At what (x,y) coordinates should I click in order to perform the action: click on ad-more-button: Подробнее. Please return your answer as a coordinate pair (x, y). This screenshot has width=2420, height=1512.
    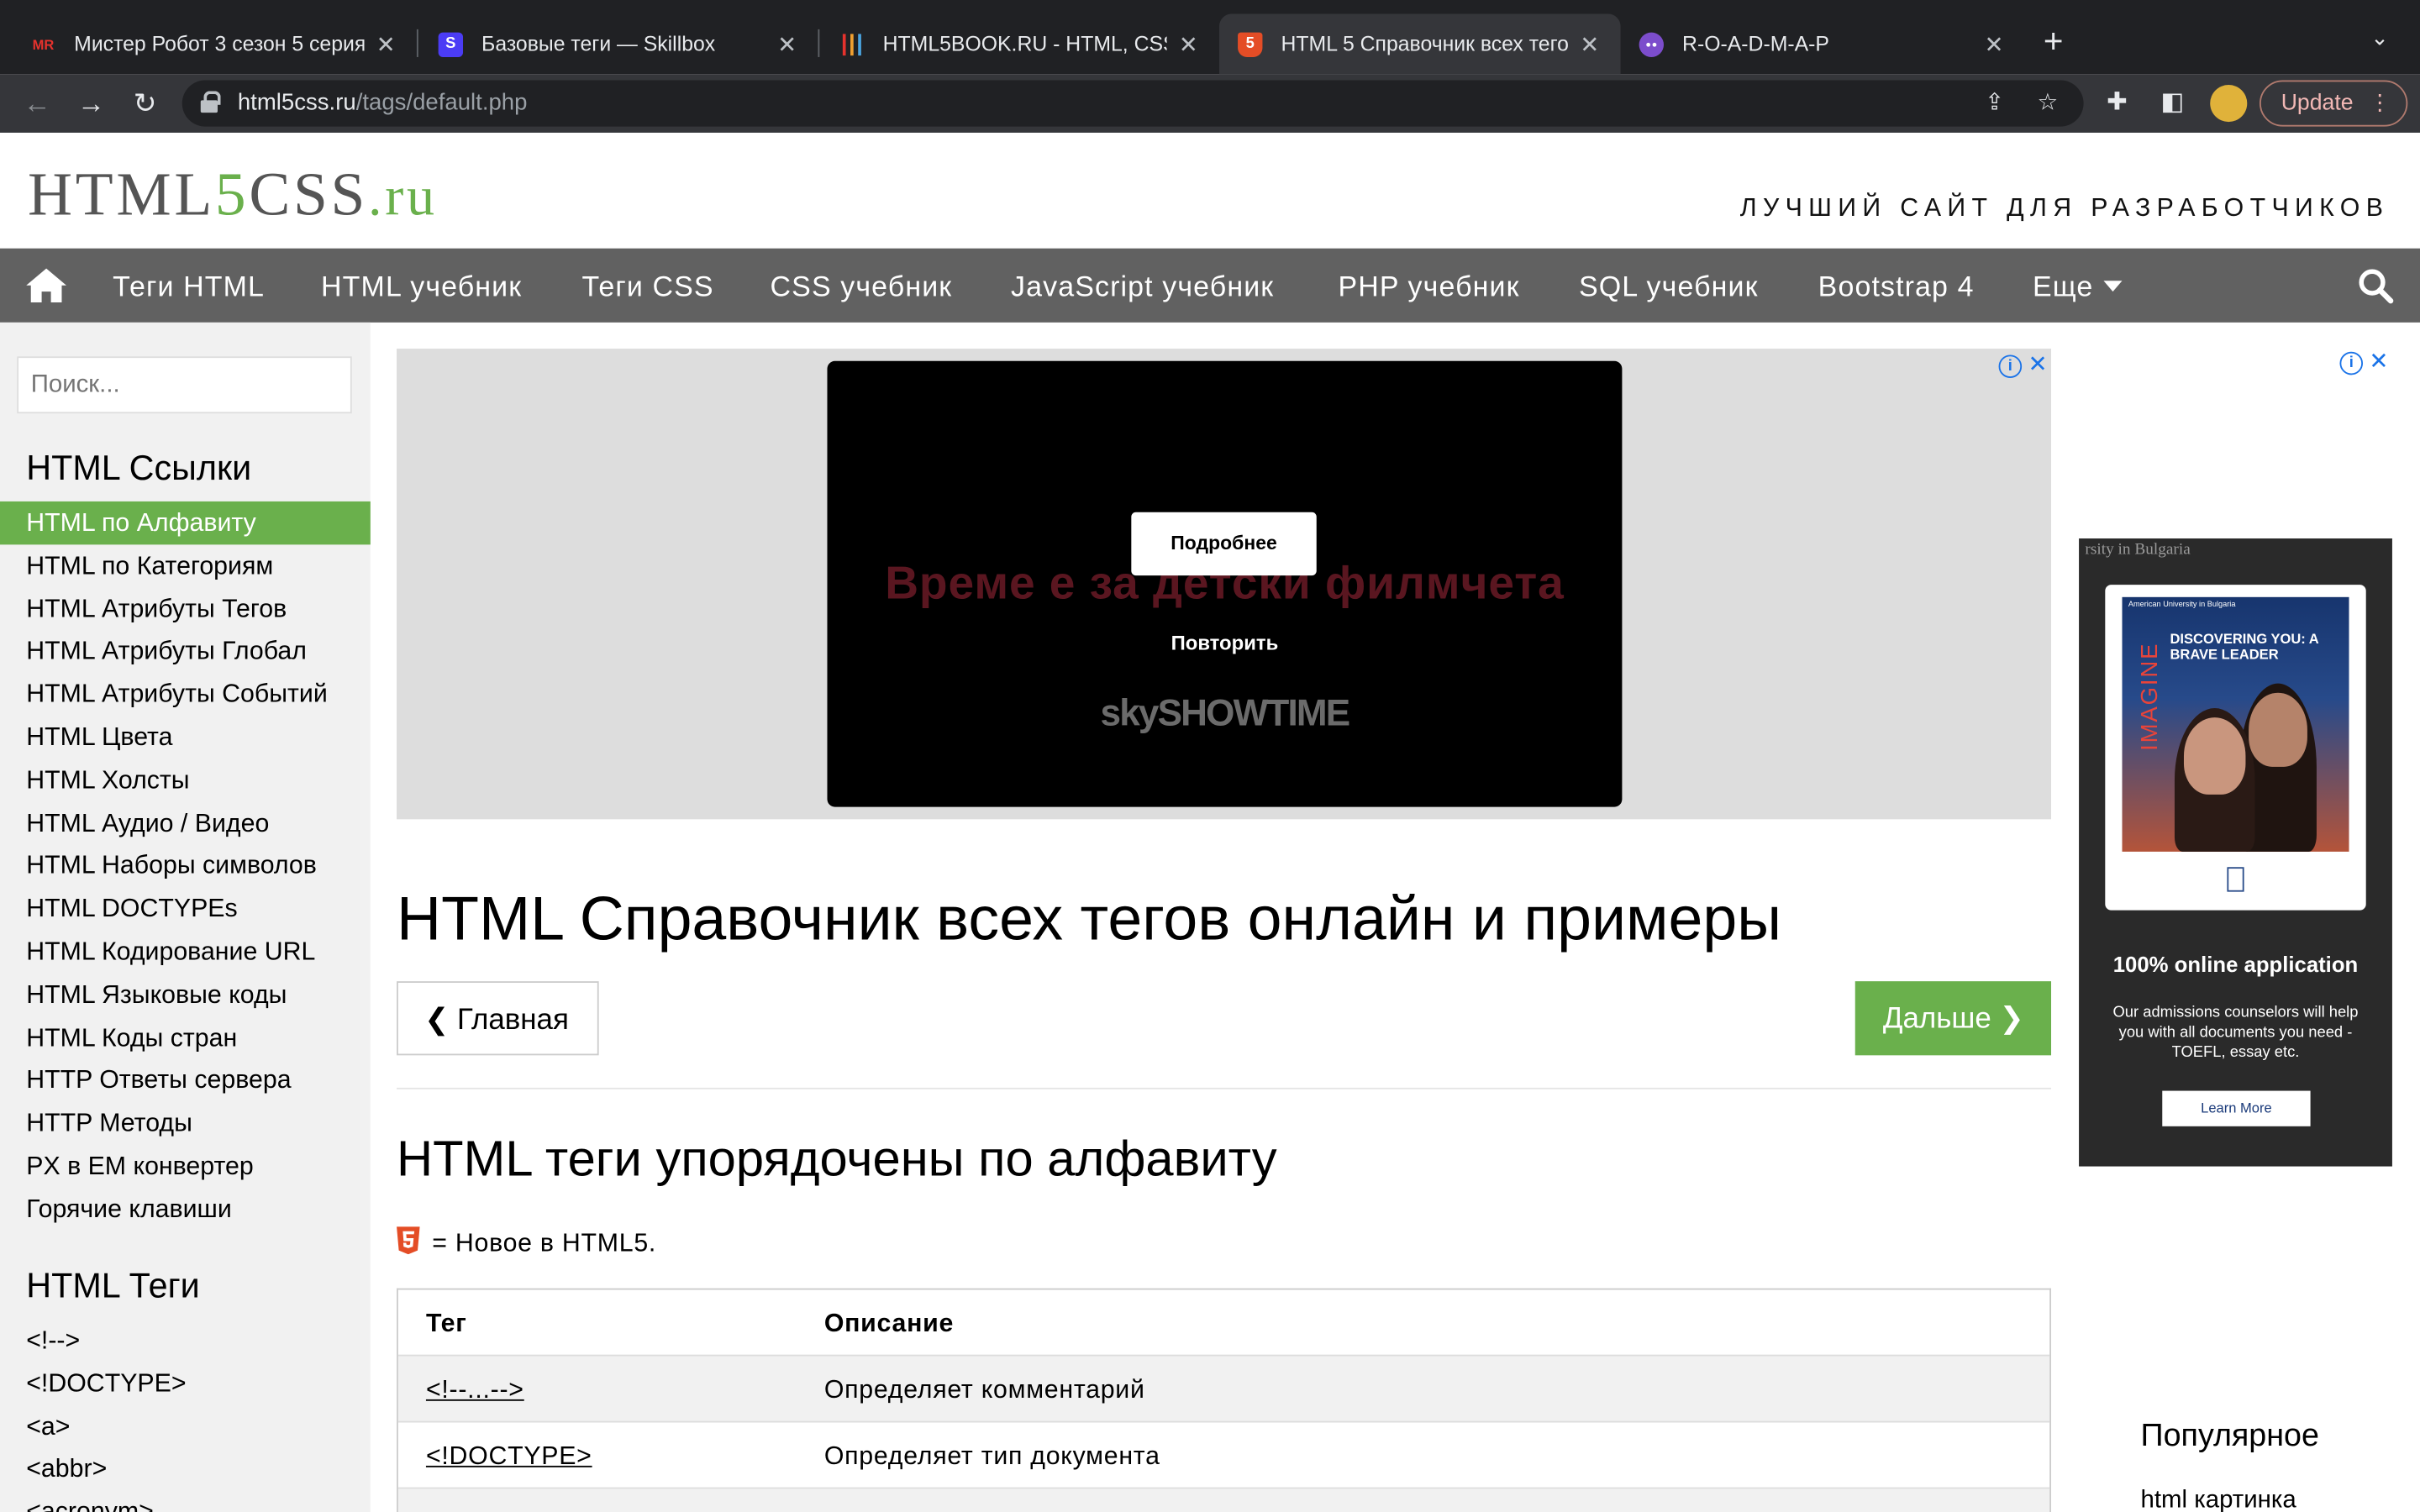
    Looking at the image, I should click on (1224, 544).